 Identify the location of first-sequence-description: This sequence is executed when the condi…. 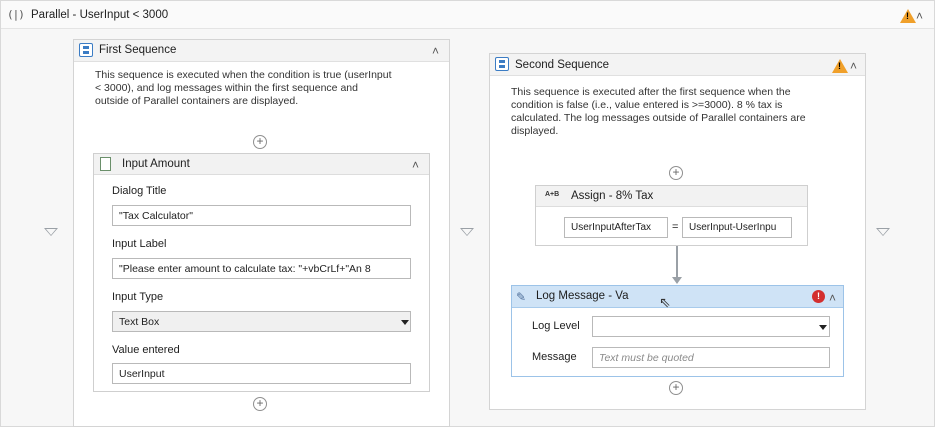
(270, 88).